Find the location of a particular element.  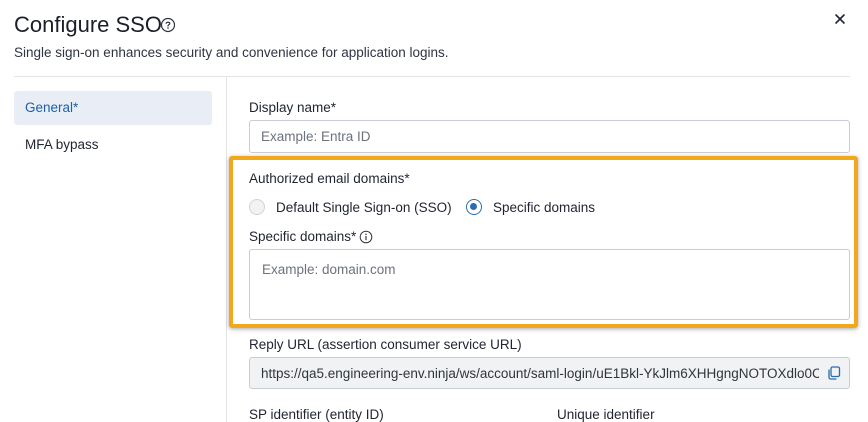

close-icon is located at coordinates (840, 19).